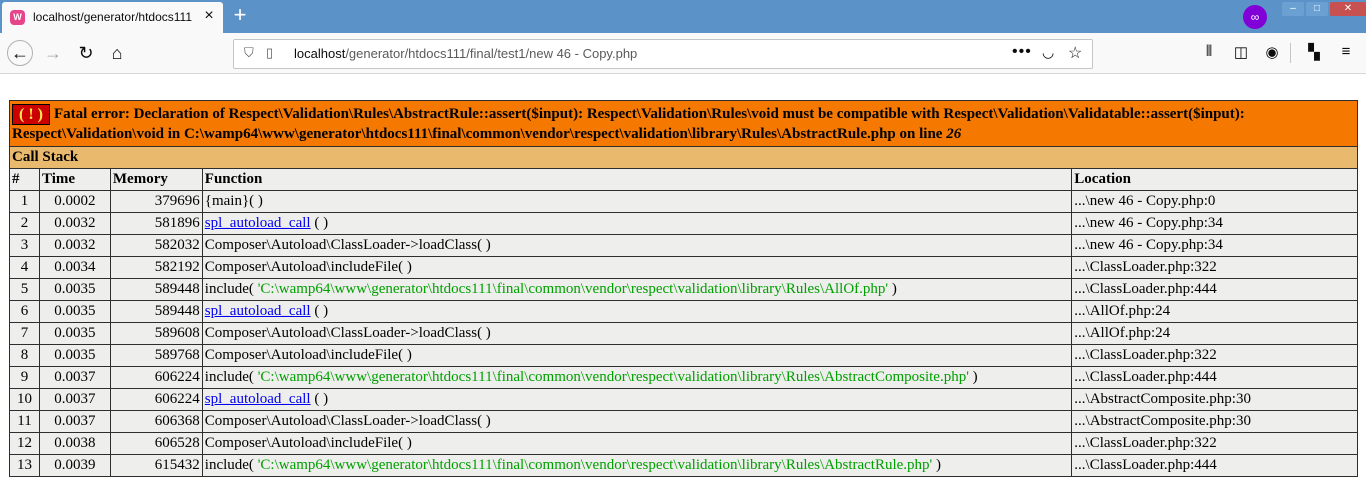 This screenshot has height=487, width=1366. What do you see at coordinates (269, 53) in the screenshot?
I see `page-info-icon: ▯` at bounding box center [269, 53].